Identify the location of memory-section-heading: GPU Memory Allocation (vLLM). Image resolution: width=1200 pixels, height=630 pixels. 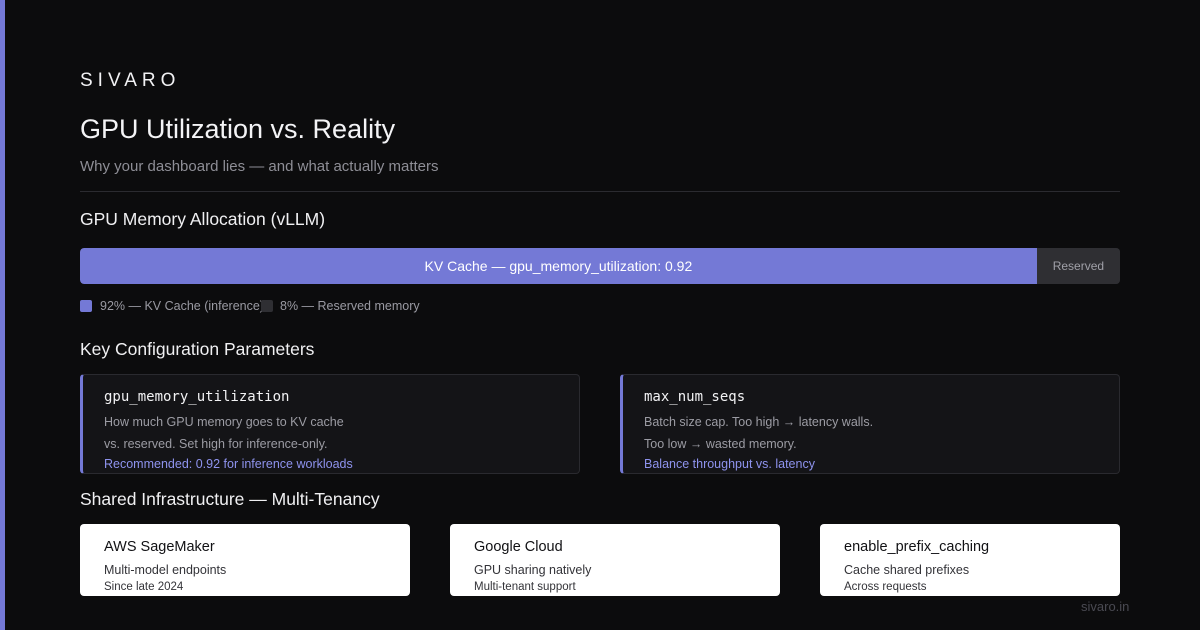
(203, 219).